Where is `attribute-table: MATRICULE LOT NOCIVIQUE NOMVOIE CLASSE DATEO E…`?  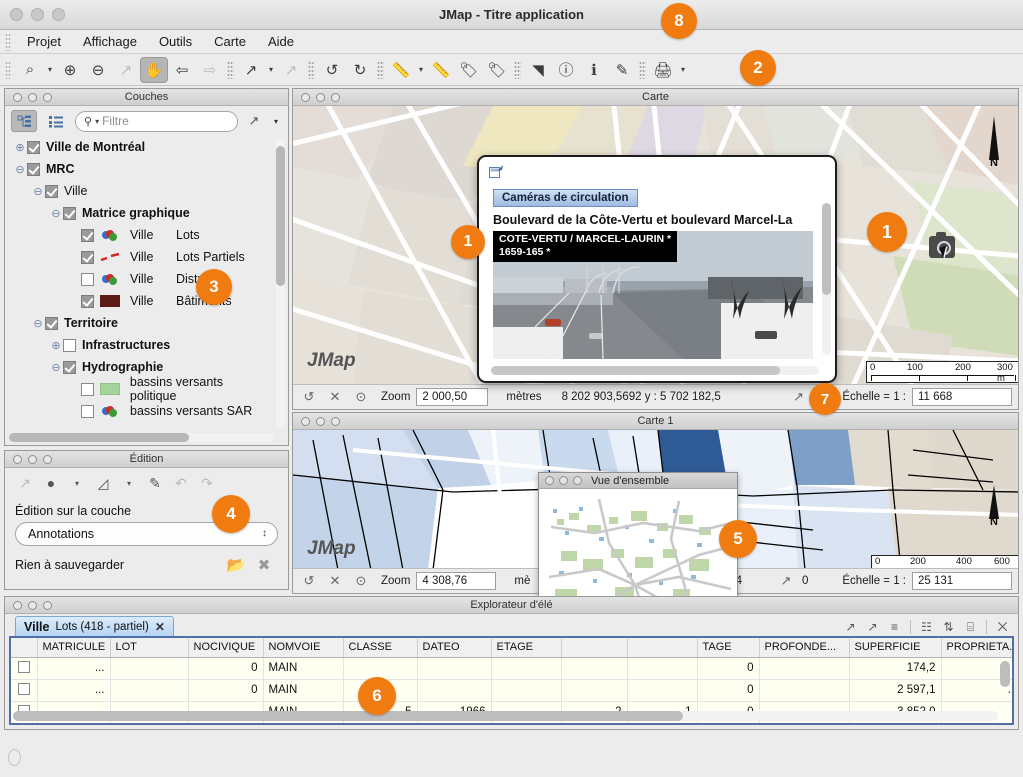 attribute-table: MATRICULE LOT NOCIVIQUE NOMVOIE CLASSE DATEO E… is located at coordinates (511, 680).